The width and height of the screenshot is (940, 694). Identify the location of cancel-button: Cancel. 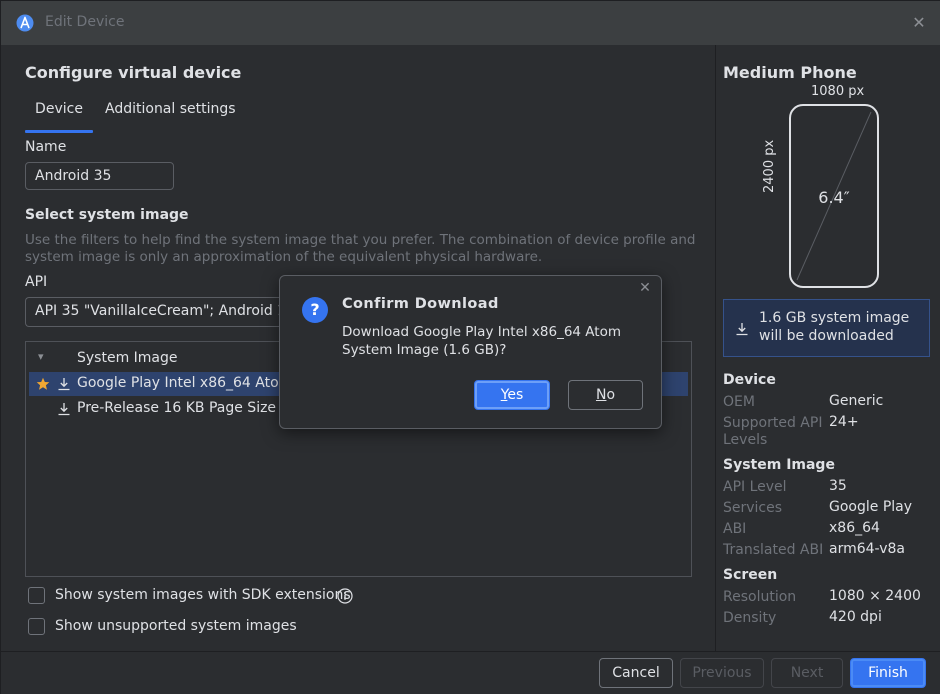
(636, 673).